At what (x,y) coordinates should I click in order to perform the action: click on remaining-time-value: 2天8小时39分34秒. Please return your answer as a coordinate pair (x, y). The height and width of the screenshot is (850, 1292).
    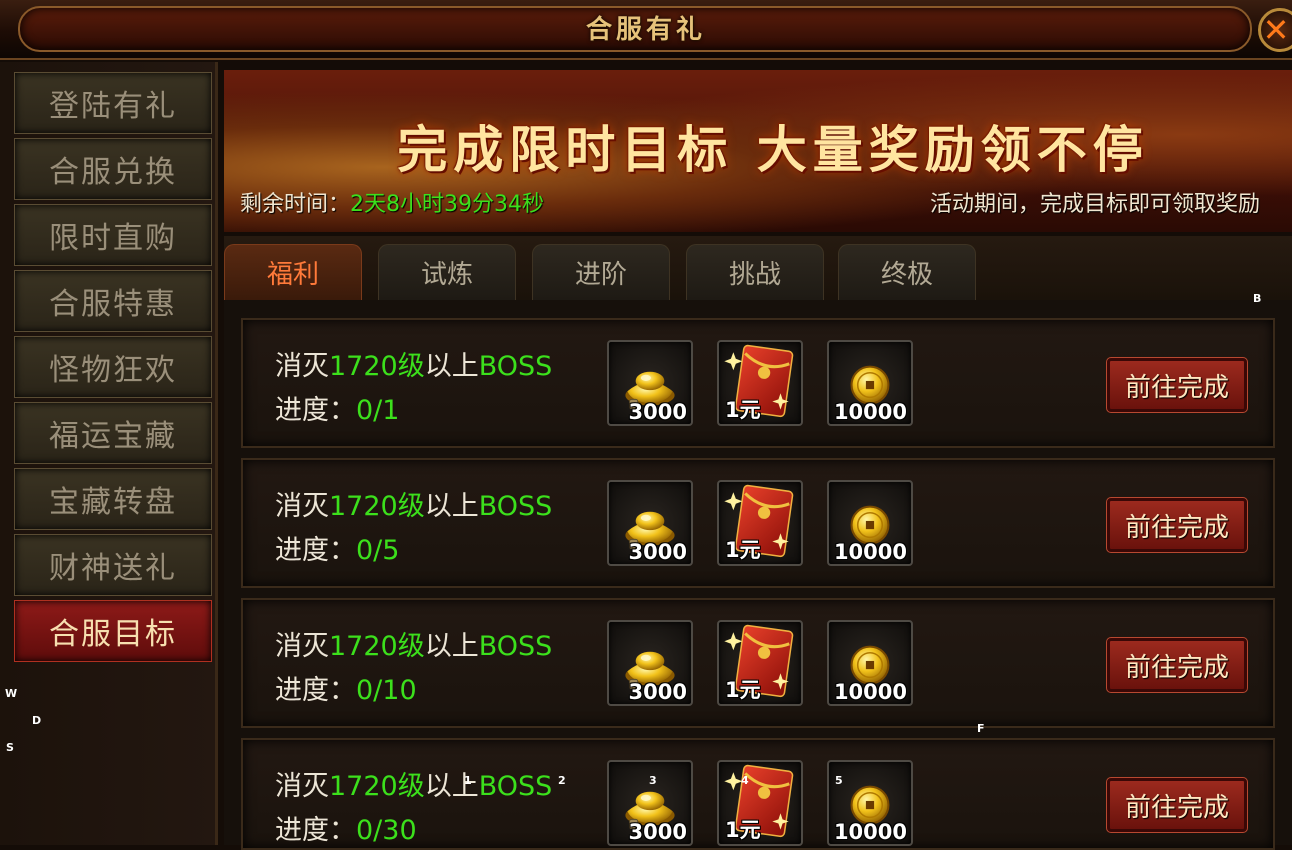
    Looking at the image, I should click on (447, 204).